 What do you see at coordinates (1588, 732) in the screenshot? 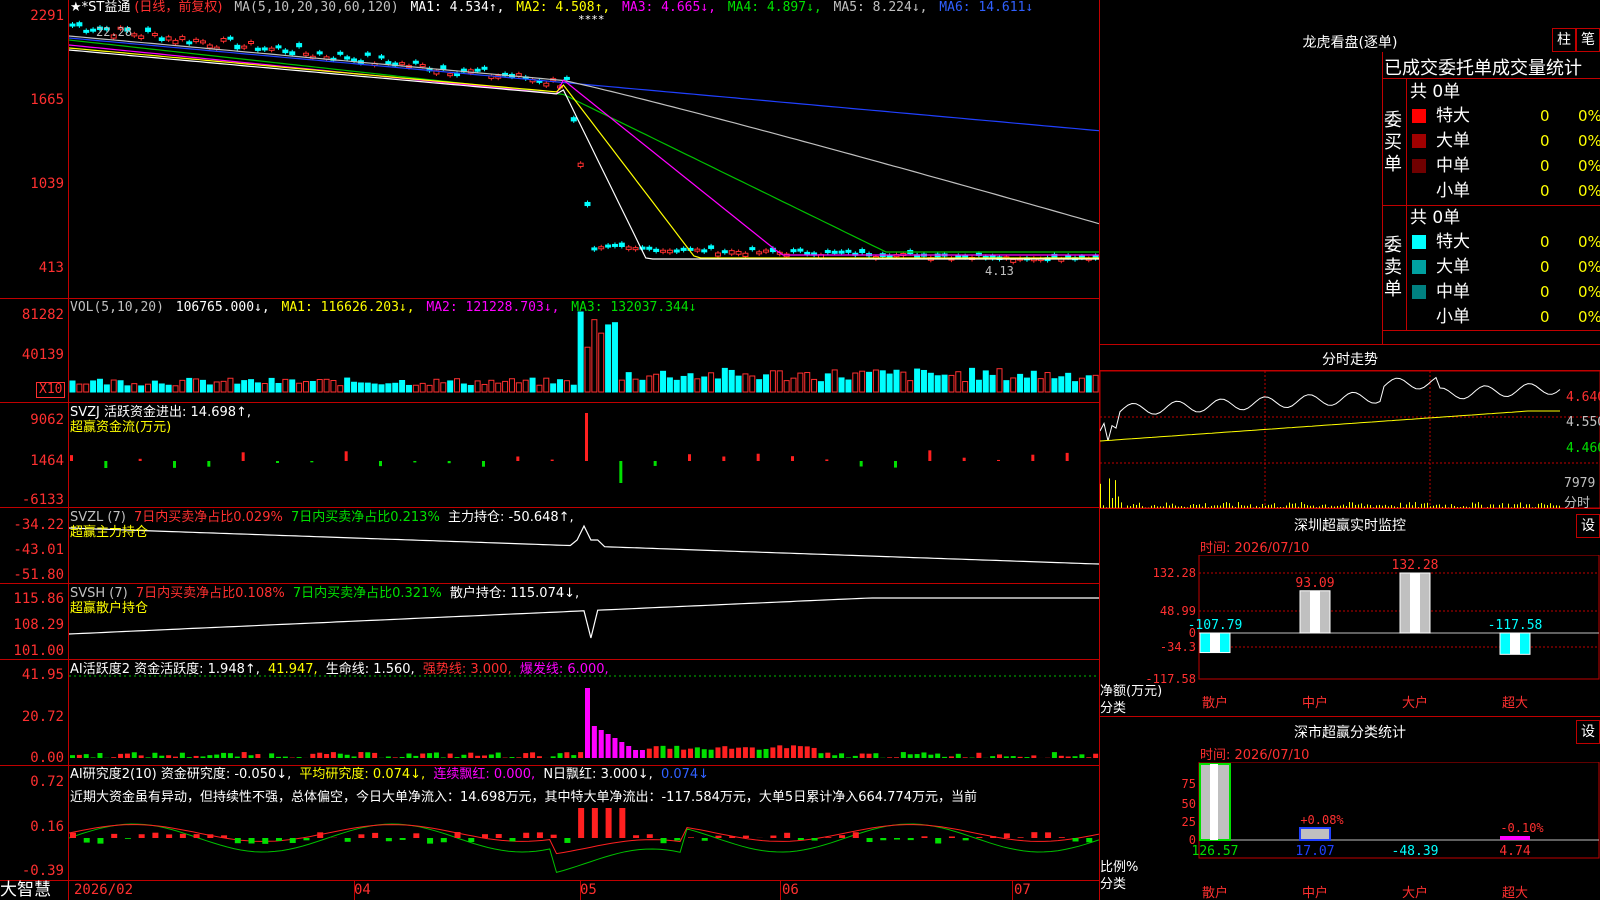
I see `stat-settings-button: 设` at bounding box center [1588, 732].